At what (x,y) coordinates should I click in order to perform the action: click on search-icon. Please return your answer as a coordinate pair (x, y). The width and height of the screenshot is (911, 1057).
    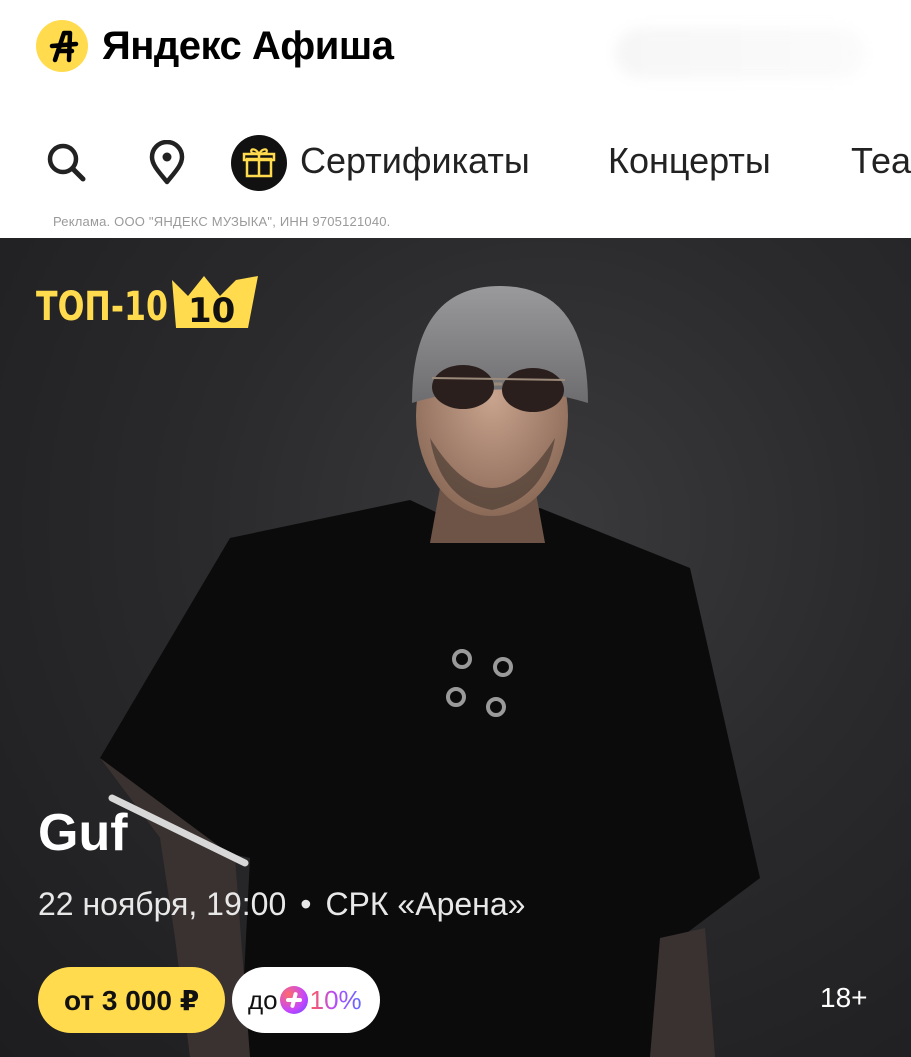
    Looking at the image, I should click on (66, 164).